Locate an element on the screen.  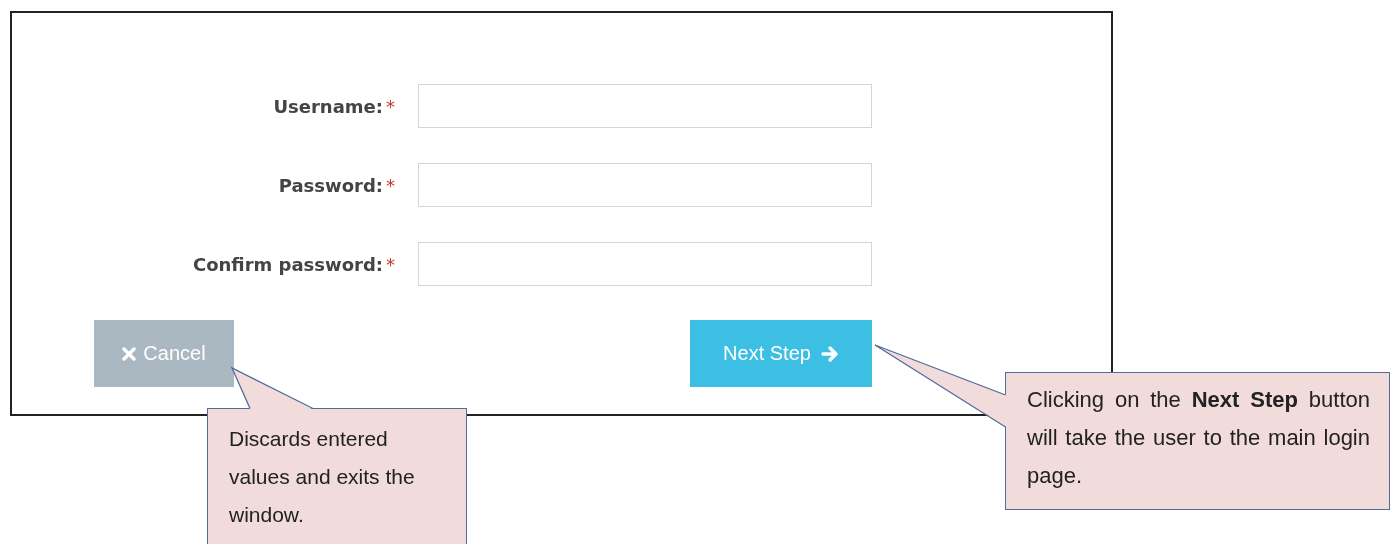
next-step-button: Next Step is located at coordinates (781, 353).